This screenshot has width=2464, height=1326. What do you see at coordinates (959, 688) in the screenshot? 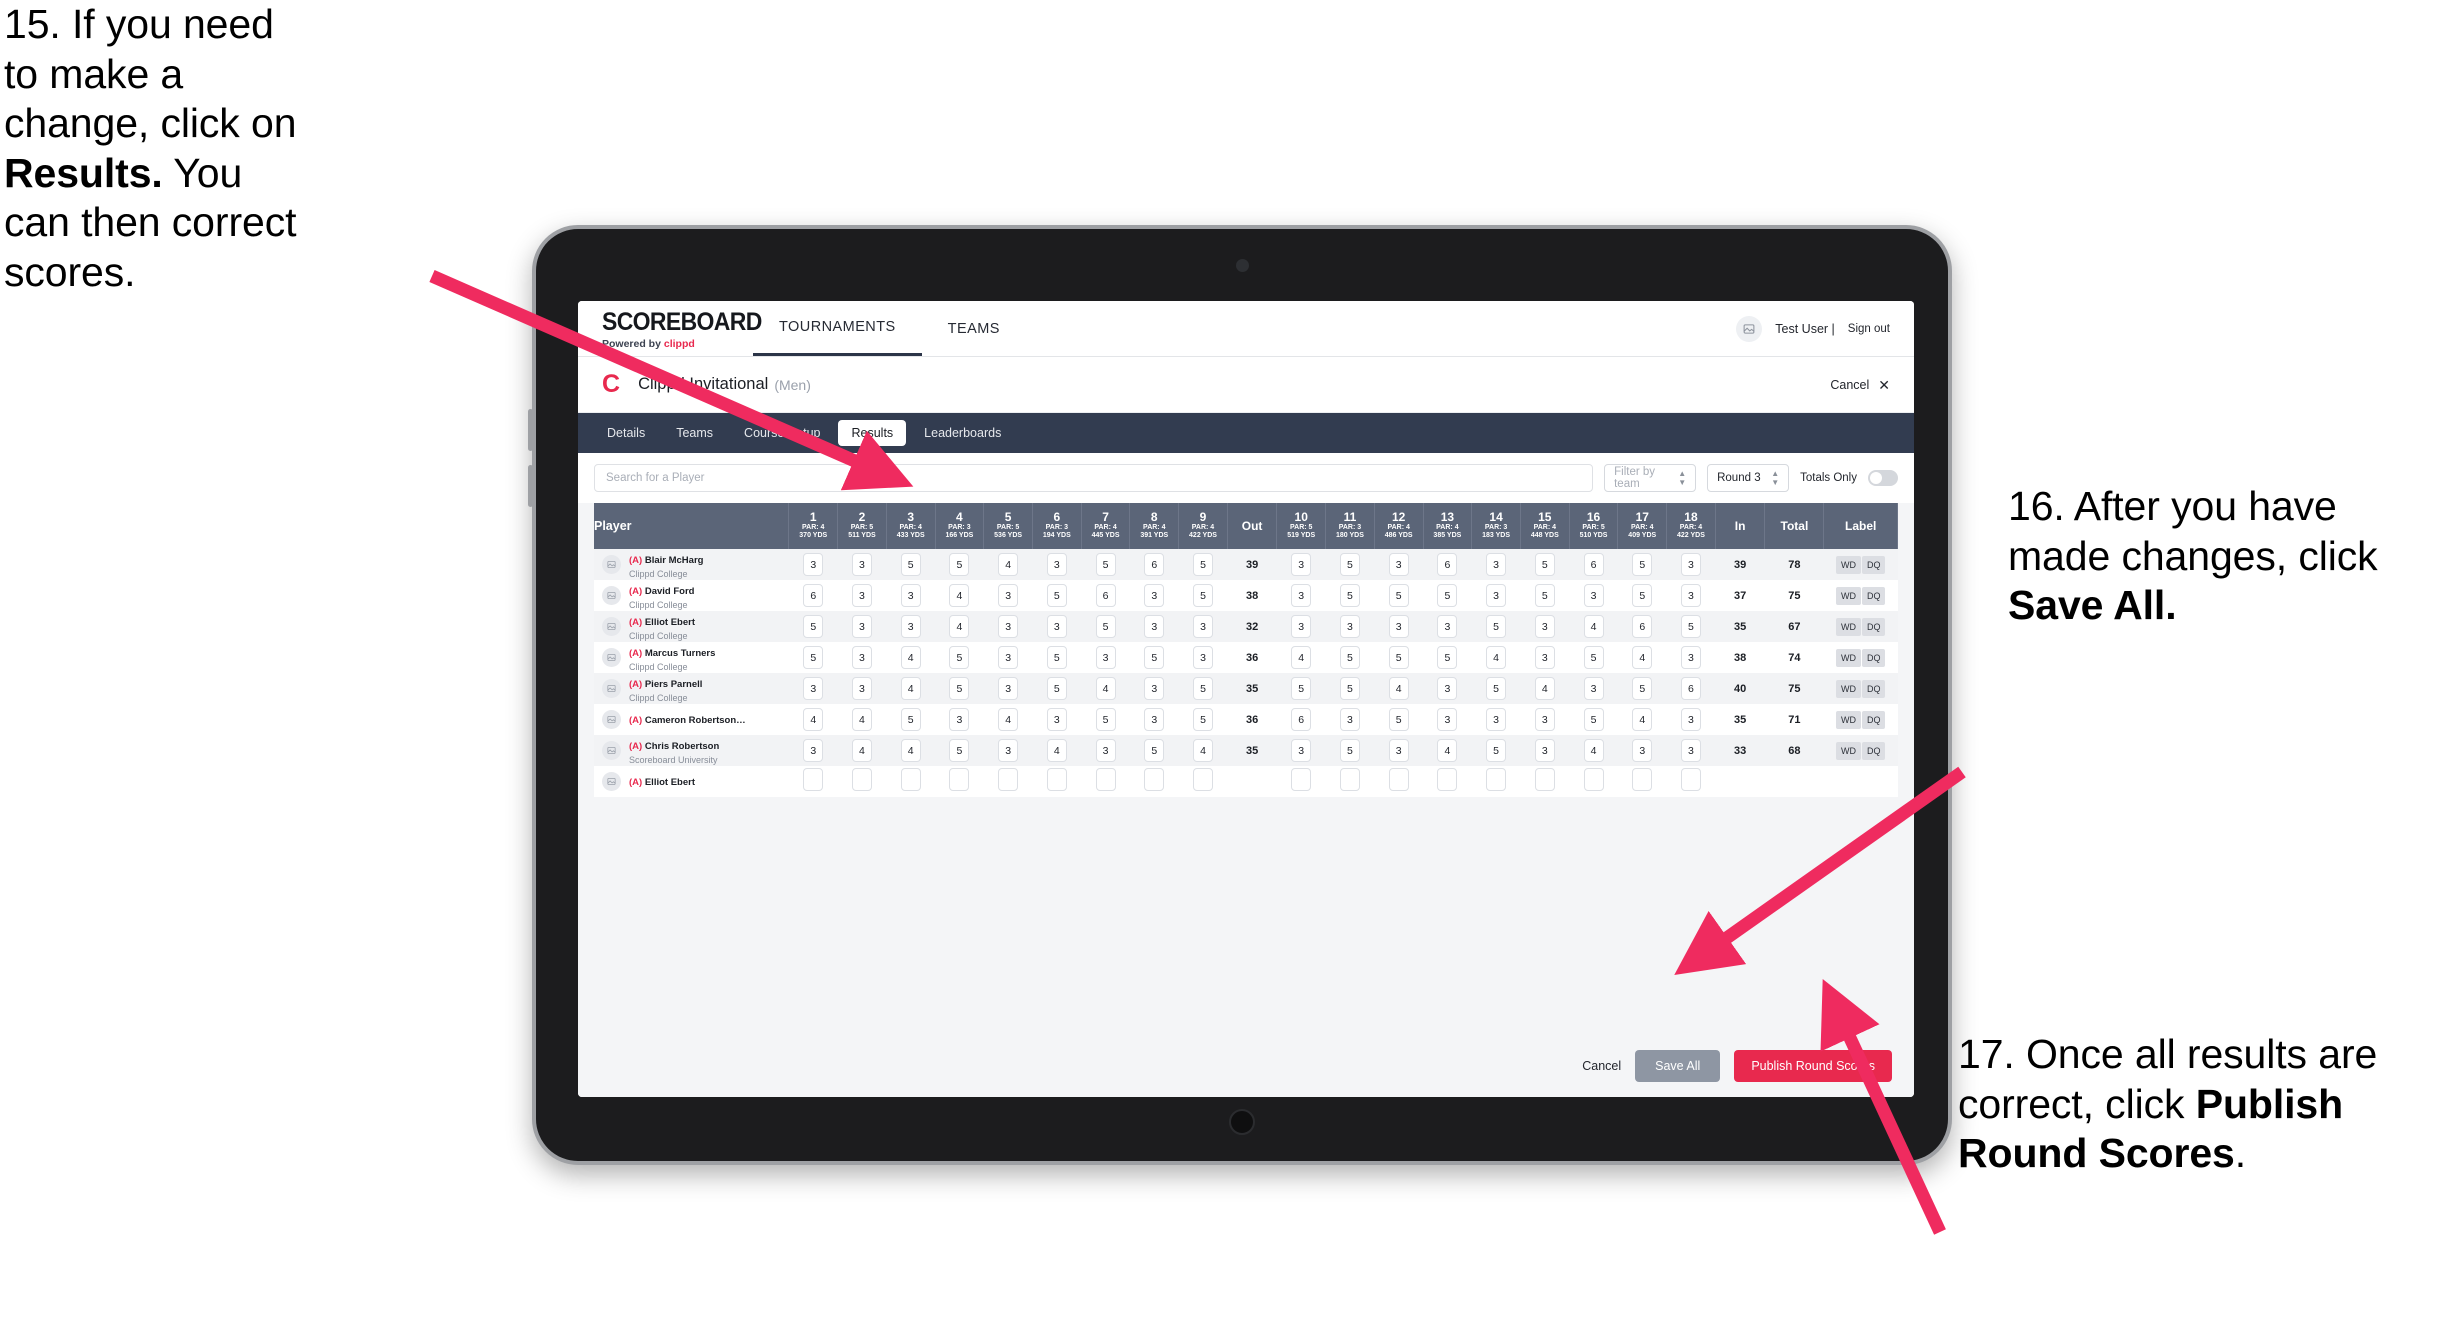
I see `score-cell-hole-4: 5` at bounding box center [959, 688].